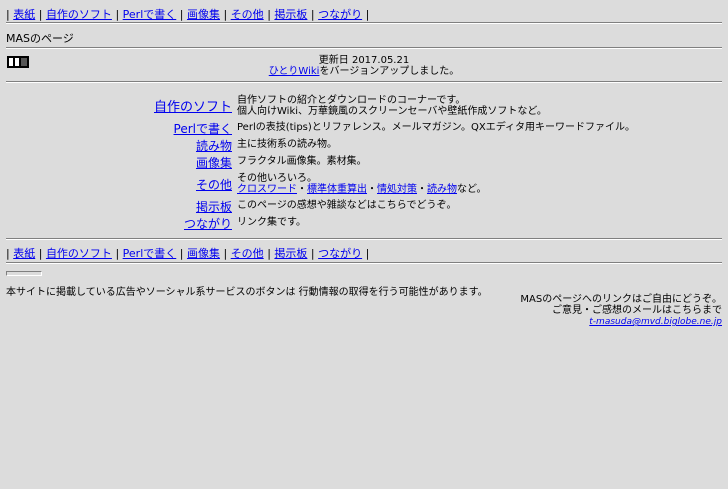  Describe the element at coordinates (267, 189) in the screenshot. I see `crossword-link: クロスワード` at that location.